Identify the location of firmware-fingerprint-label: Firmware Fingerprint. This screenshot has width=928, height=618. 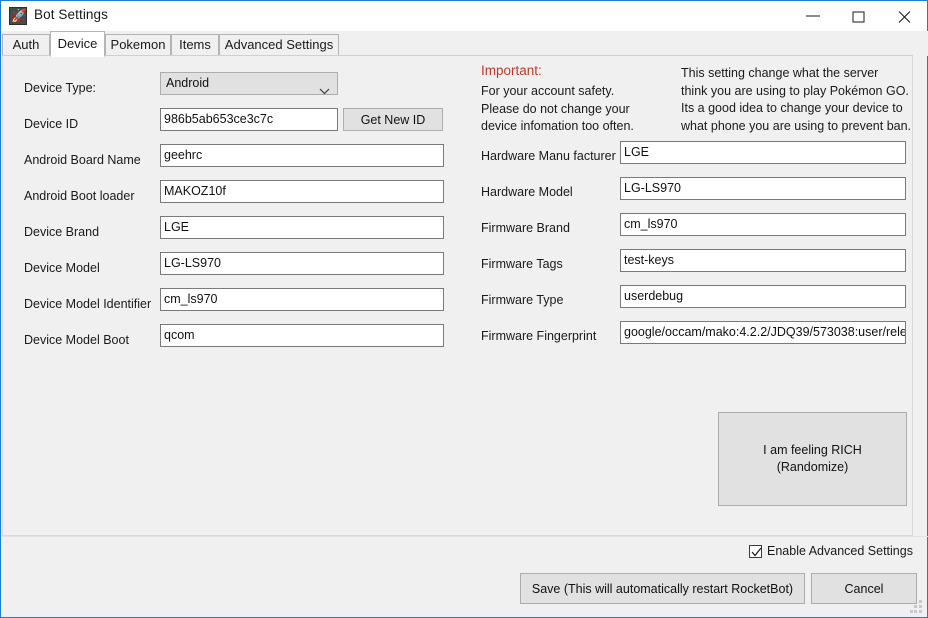
(539, 336).